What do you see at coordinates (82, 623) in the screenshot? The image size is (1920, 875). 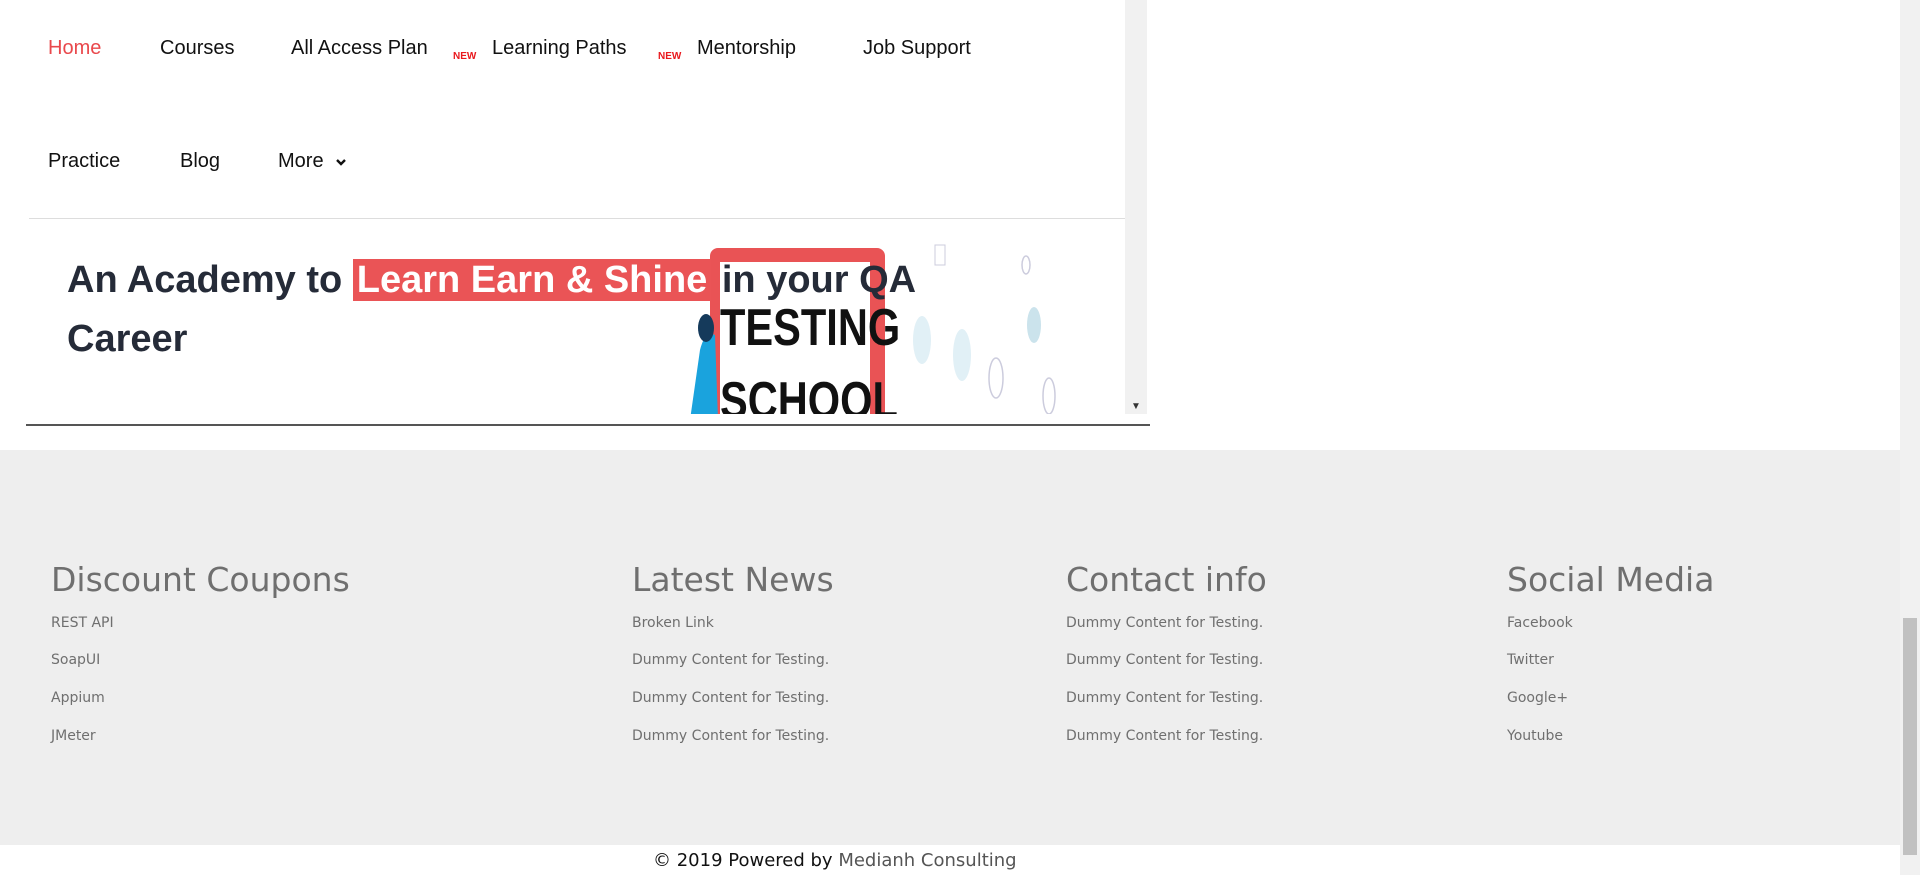 I see `footer-link: REST API` at bounding box center [82, 623].